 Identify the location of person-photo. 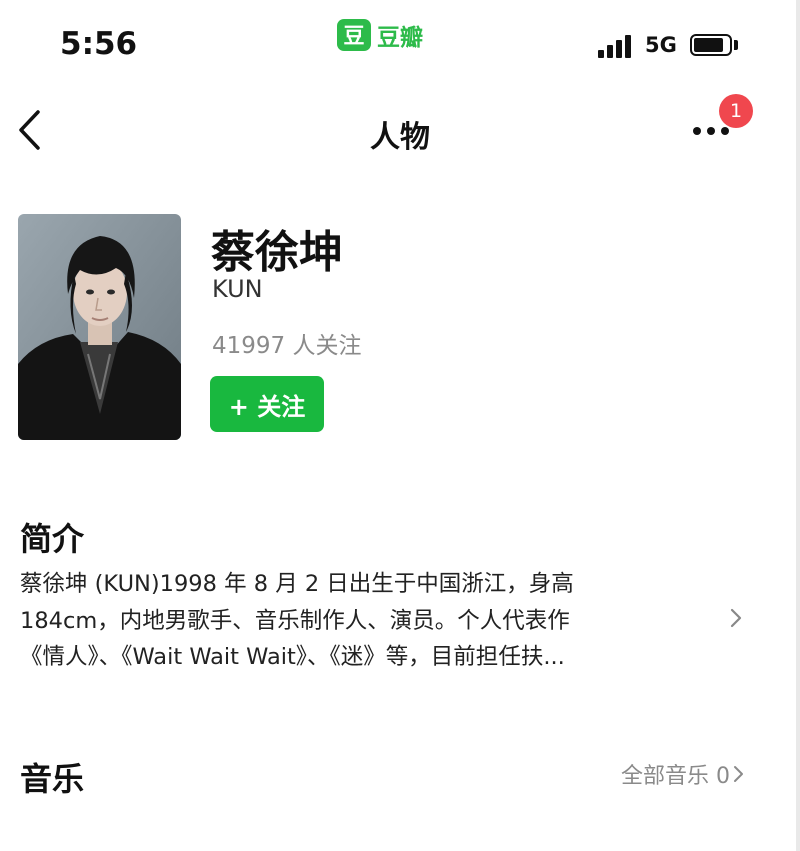
(99, 327).